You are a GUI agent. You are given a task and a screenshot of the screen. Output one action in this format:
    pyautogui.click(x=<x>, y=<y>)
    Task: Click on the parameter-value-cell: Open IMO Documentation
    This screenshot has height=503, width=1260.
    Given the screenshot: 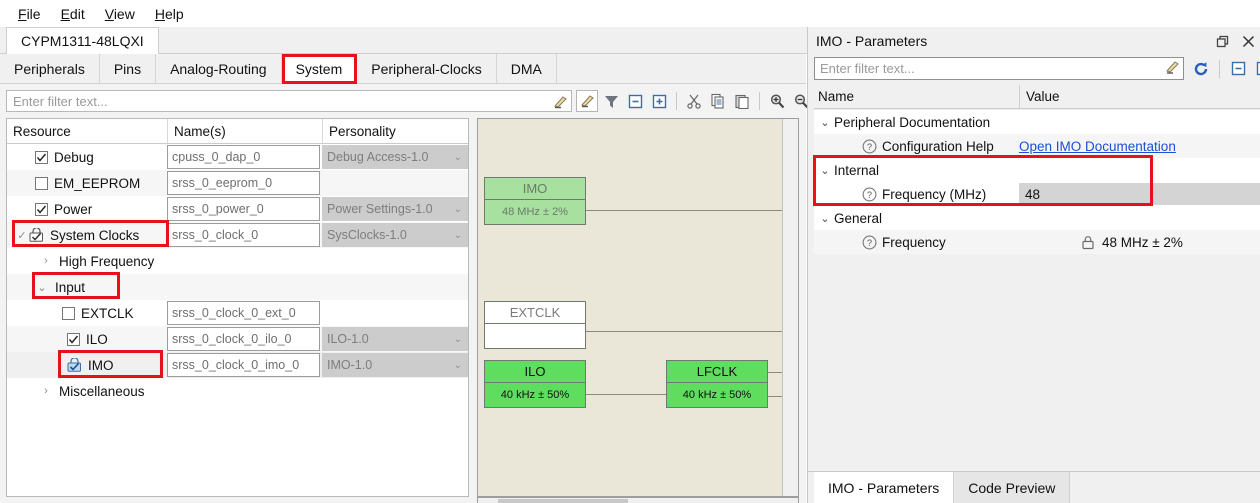 What is the action you would take?
    pyautogui.click(x=1139, y=146)
    